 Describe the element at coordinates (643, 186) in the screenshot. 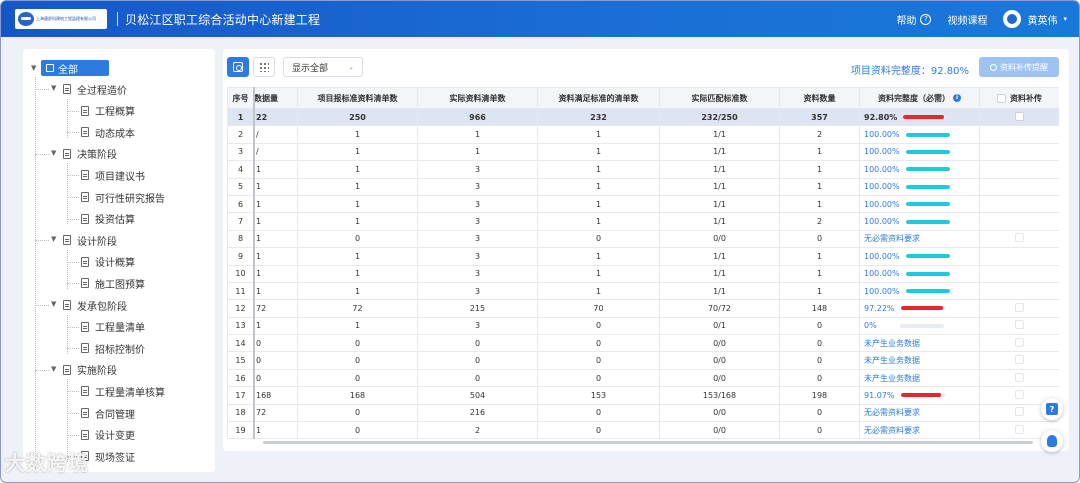

I see `table-row: 5 1 1 3 1 1/1 1 100.00%` at that location.